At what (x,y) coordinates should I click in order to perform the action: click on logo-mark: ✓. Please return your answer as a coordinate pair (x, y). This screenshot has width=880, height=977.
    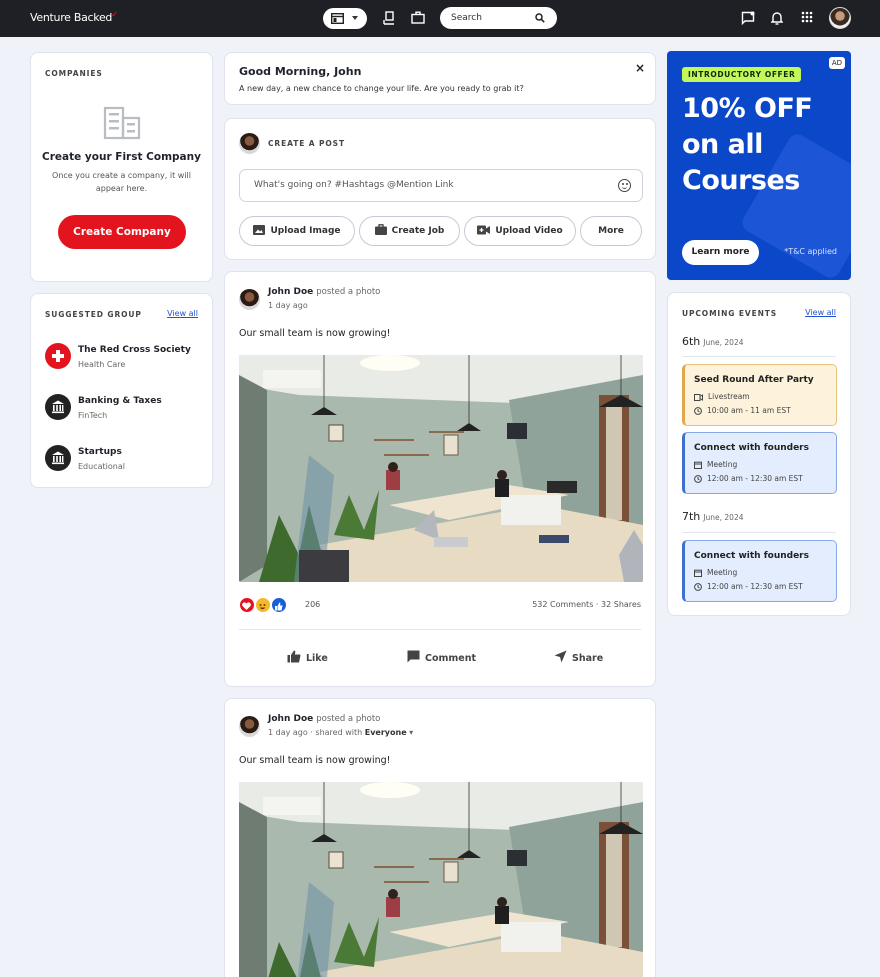
    Looking at the image, I should click on (115, 15).